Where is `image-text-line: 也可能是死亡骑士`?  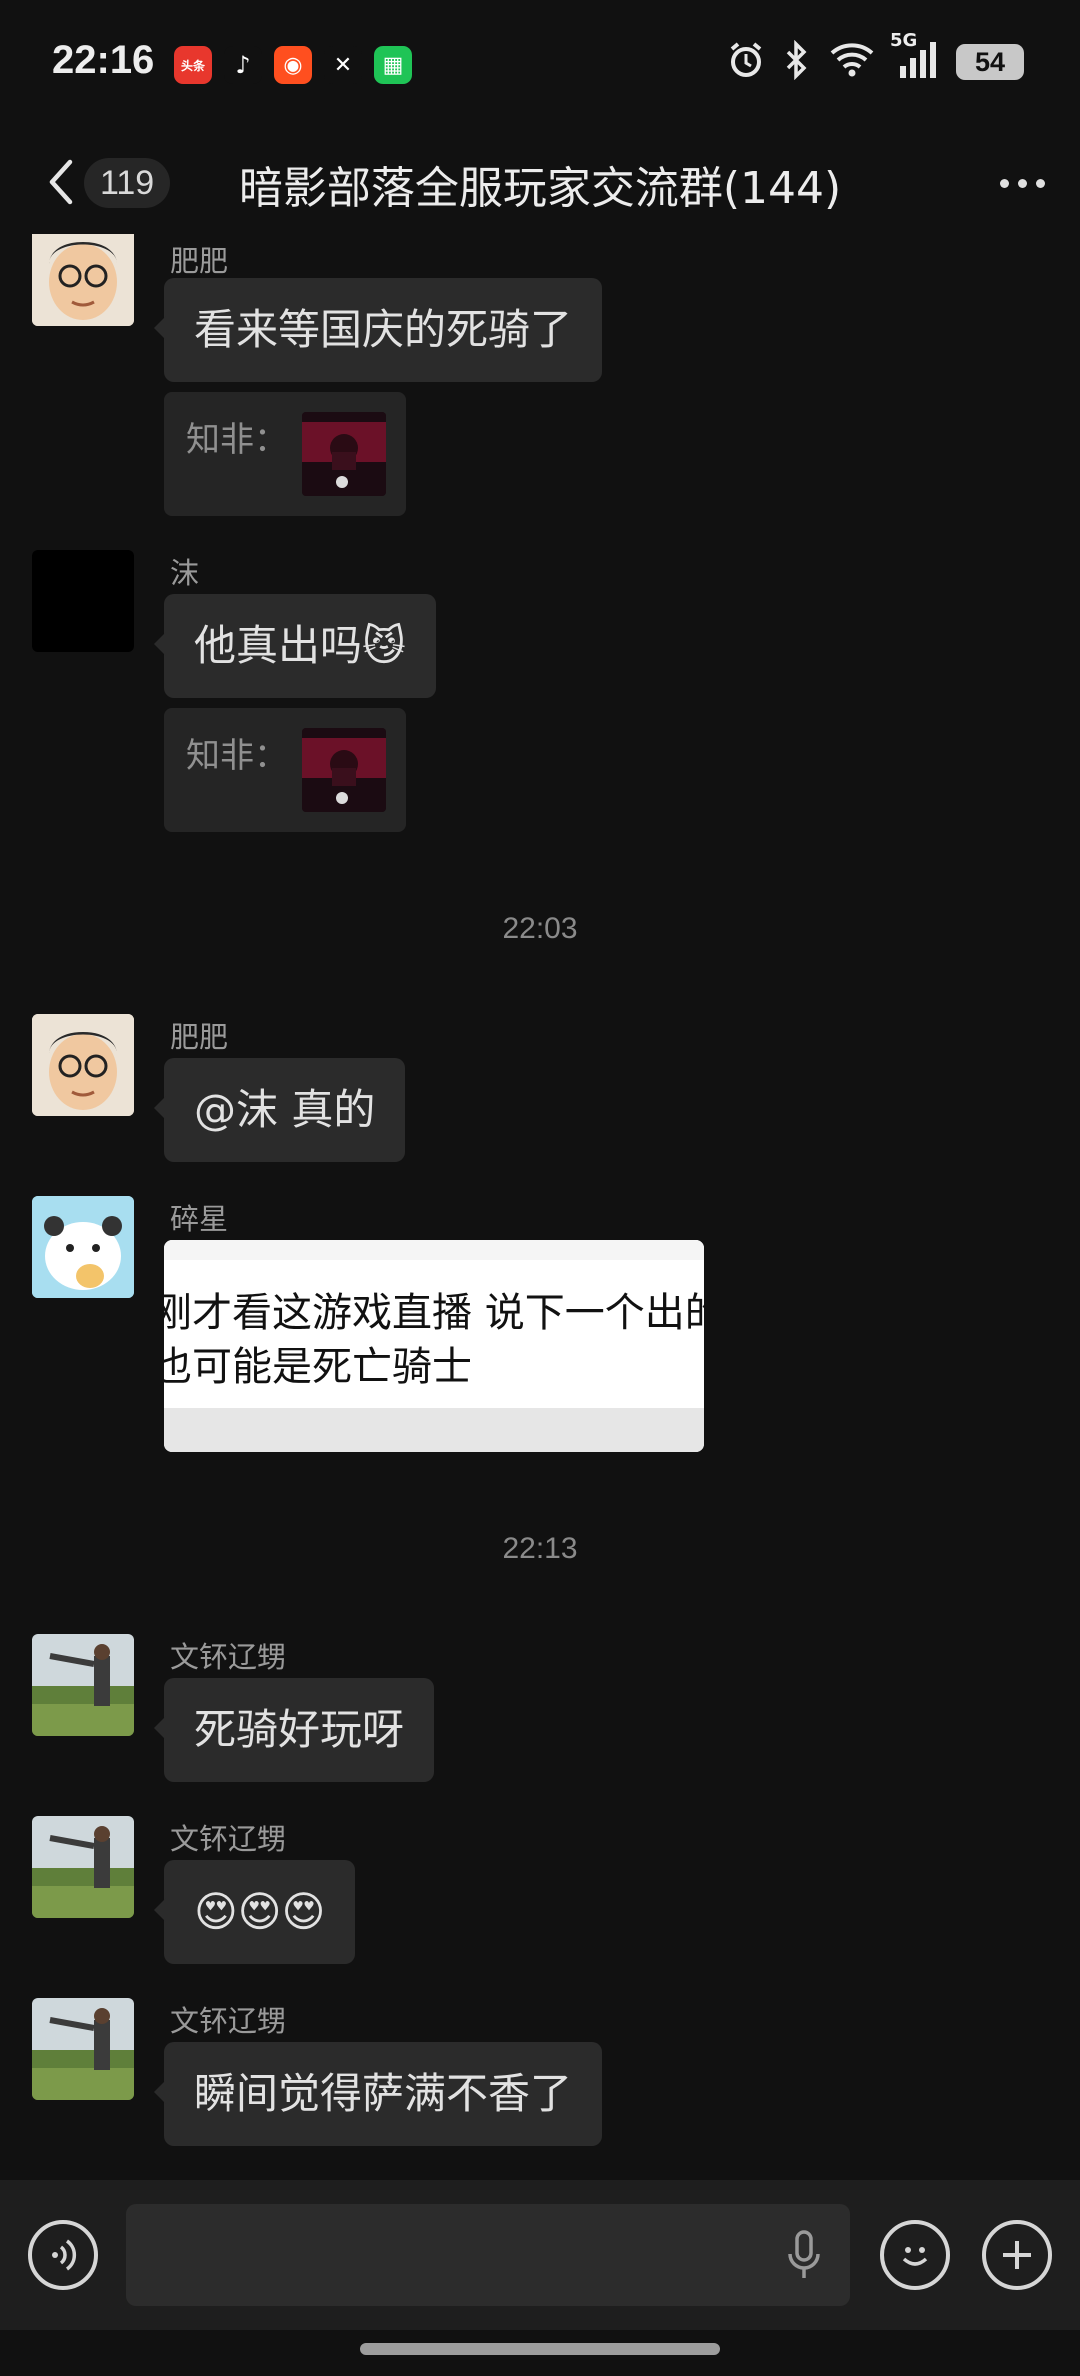
image-text-line: 也可能是死亡骑士 is located at coordinates (318, 1367).